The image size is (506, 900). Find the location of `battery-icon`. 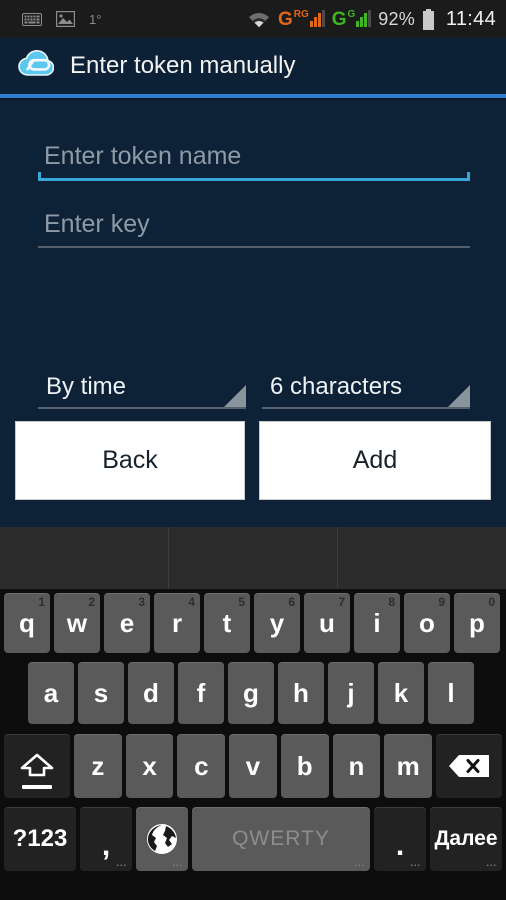

battery-icon is located at coordinates (428, 19).